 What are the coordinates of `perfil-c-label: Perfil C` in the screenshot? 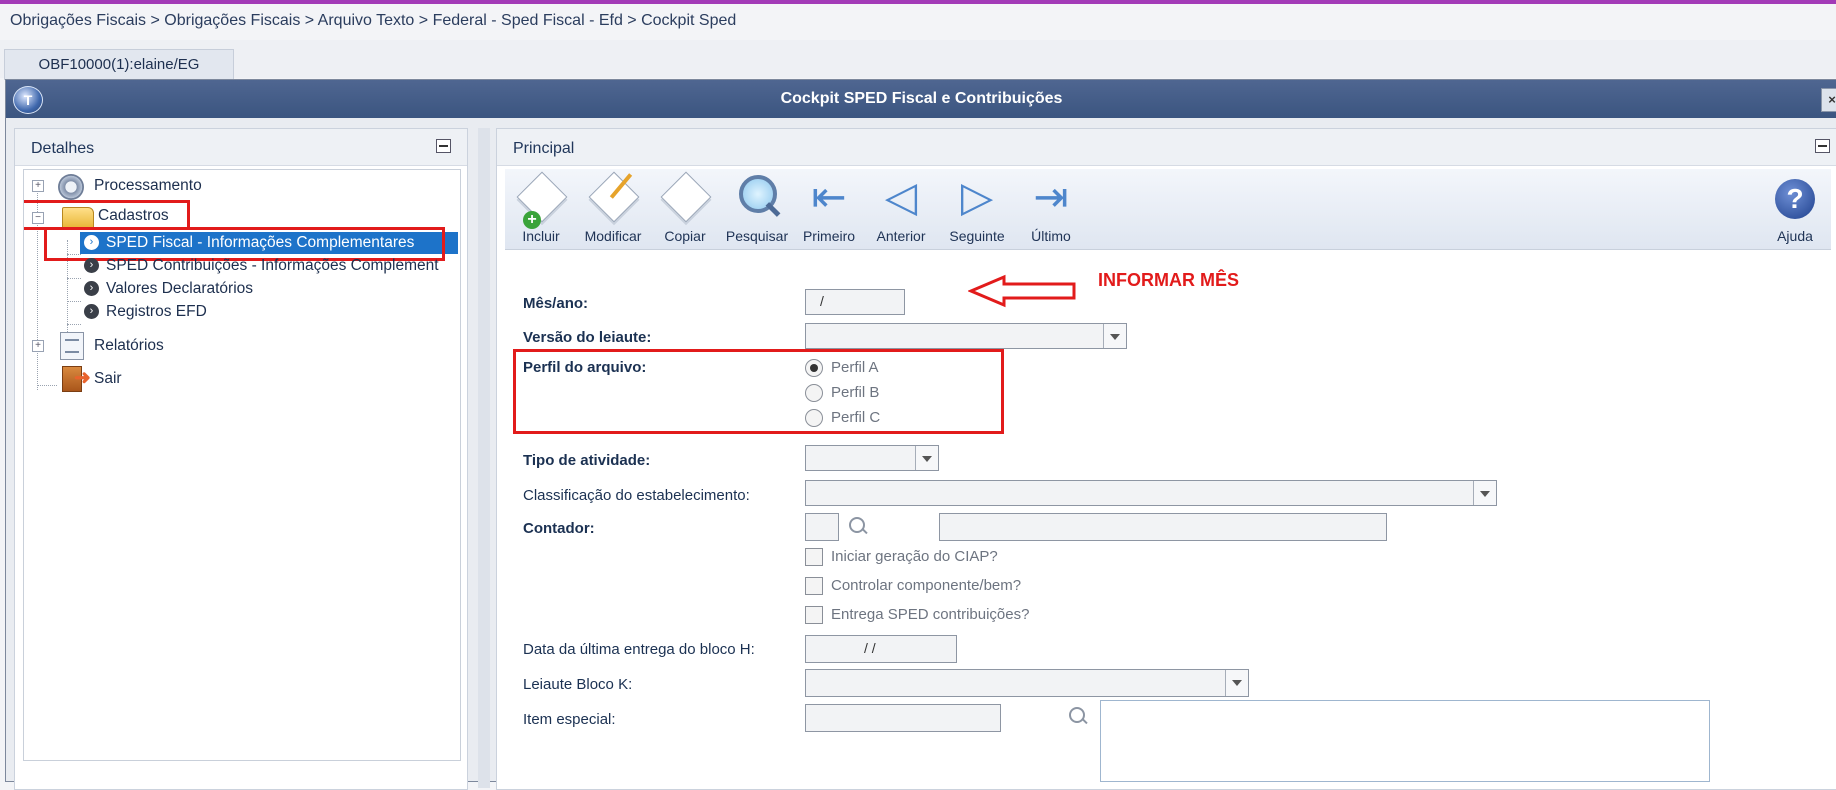 It's located at (856, 417).